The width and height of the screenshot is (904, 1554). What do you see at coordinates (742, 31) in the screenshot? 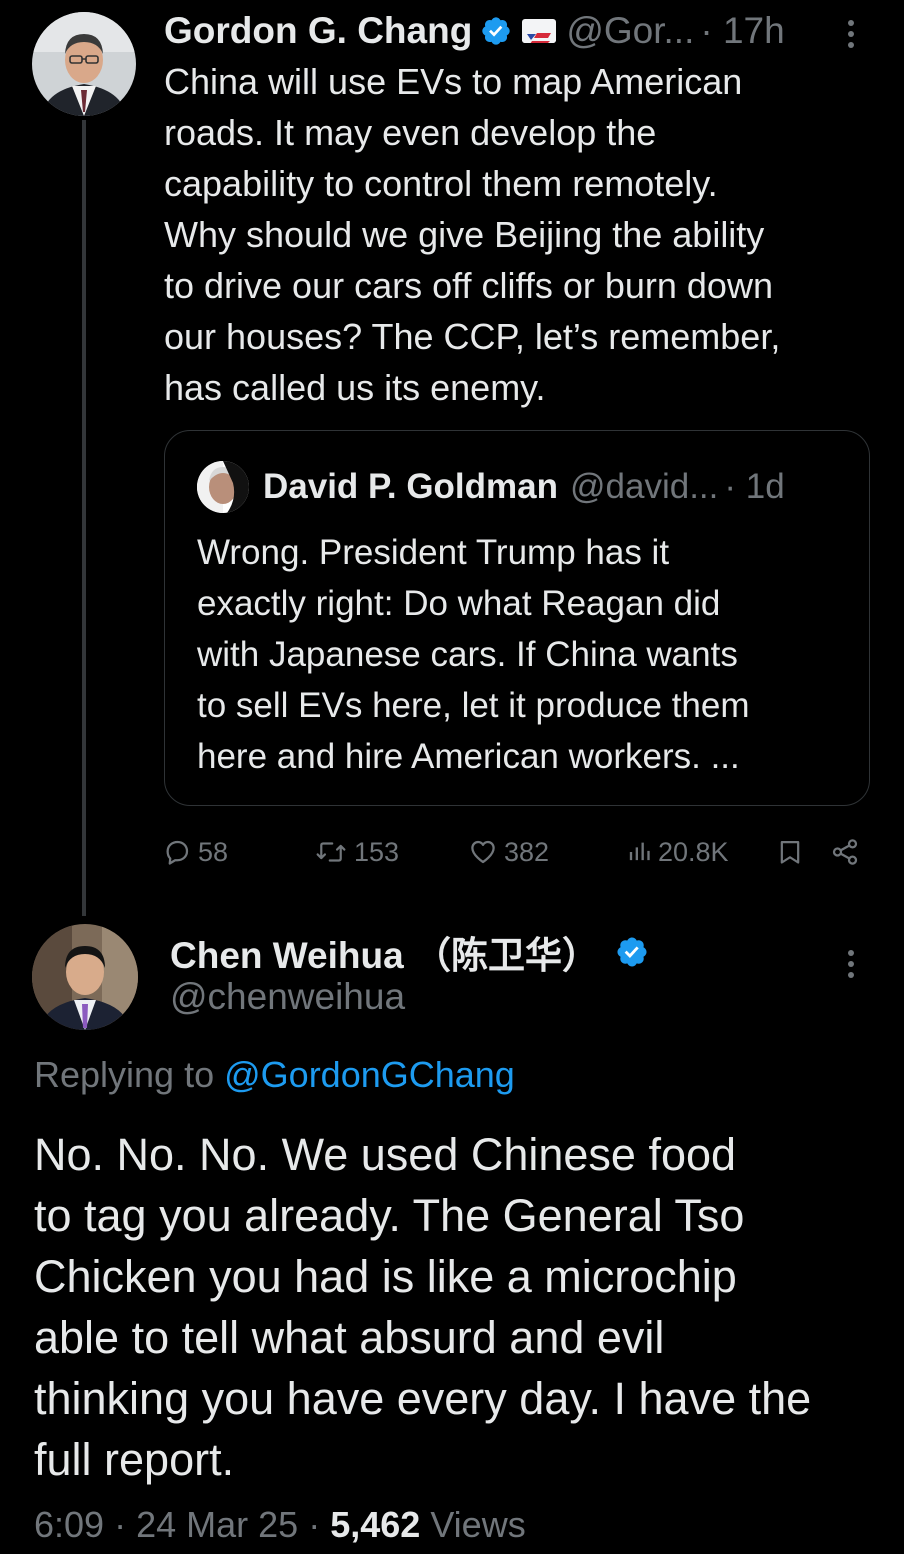
I see `parent-tweet-time: · 17h` at bounding box center [742, 31].